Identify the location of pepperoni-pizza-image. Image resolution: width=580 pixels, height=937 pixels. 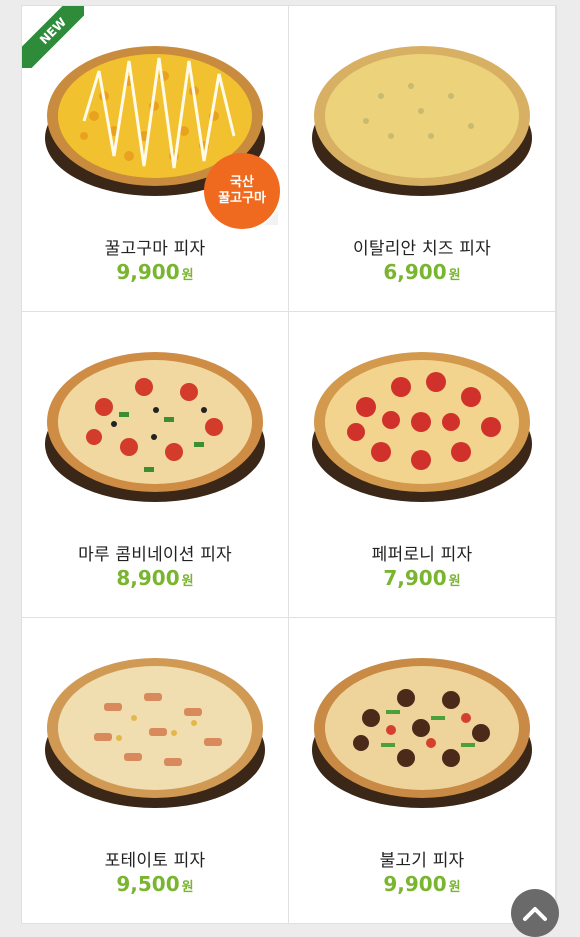
(422, 427).